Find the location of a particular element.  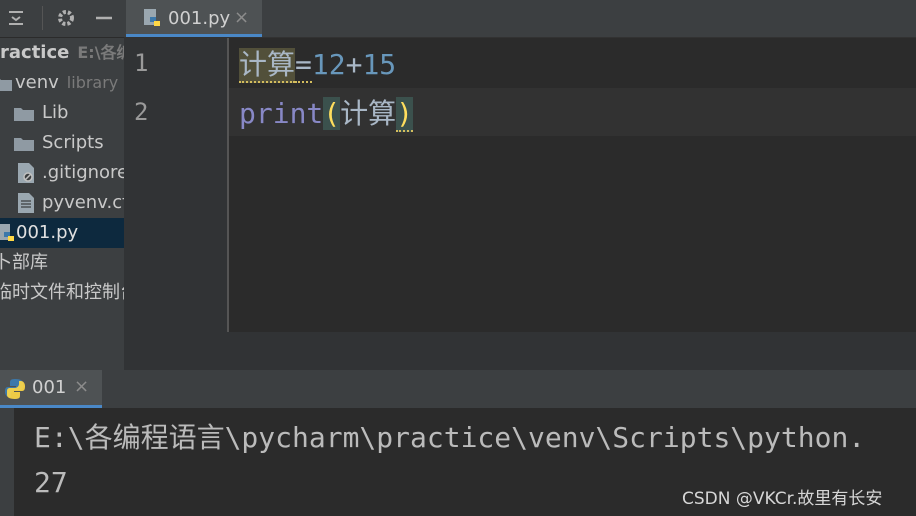

tree-item-path: E:\各编 is located at coordinates (100, 52).